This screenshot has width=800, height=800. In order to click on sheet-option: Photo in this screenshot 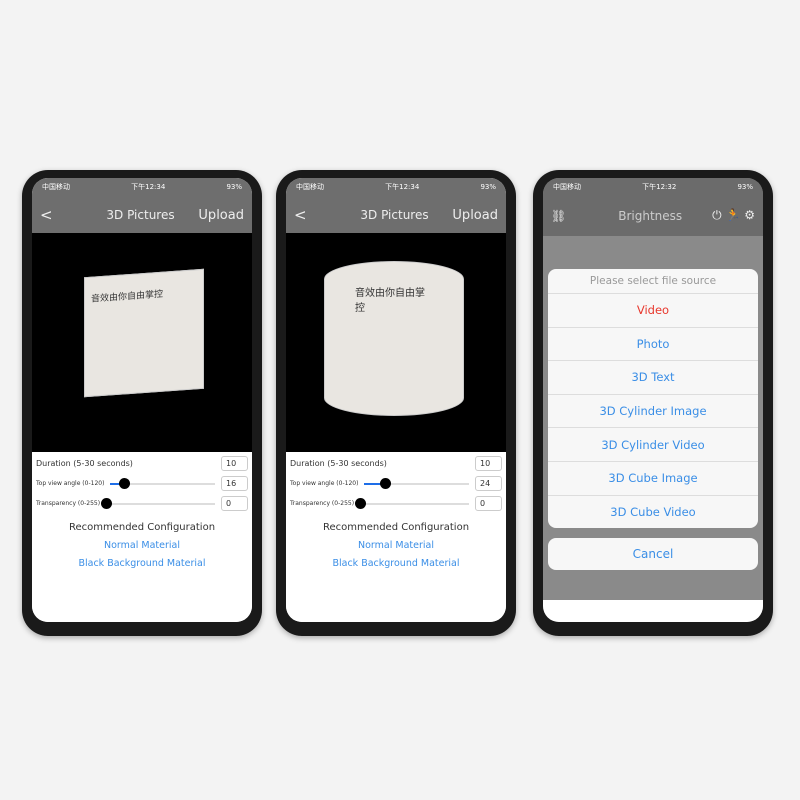, I will do `click(653, 343)`.